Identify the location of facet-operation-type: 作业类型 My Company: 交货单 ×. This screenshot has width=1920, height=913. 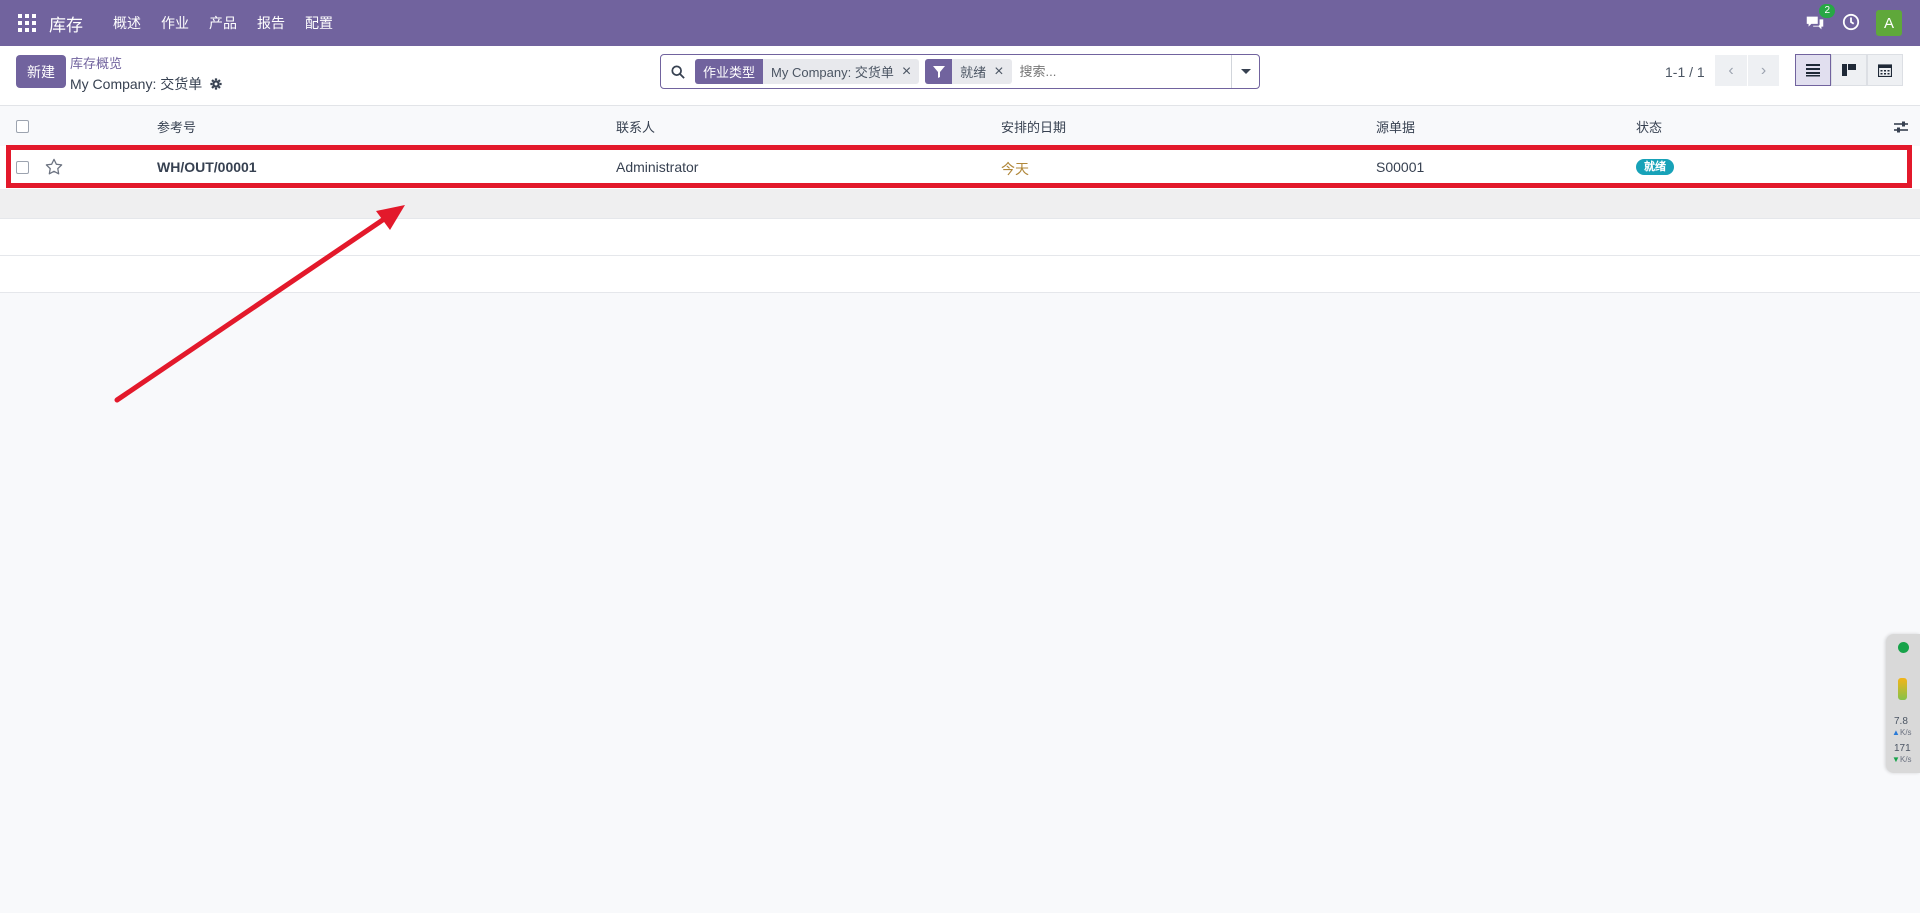
(807, 71).